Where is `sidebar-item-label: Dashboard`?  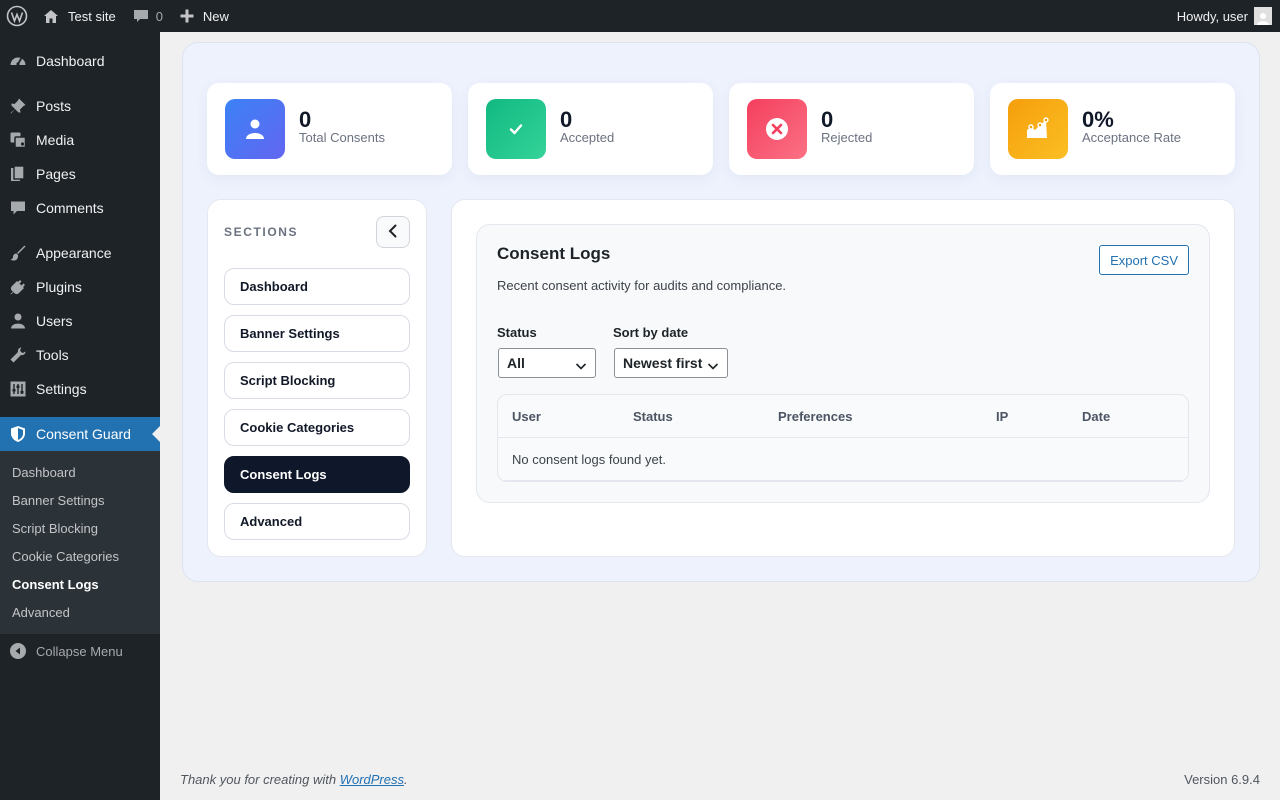 sidebar-item-label: Dashboard is located at coordinates (70, 61).